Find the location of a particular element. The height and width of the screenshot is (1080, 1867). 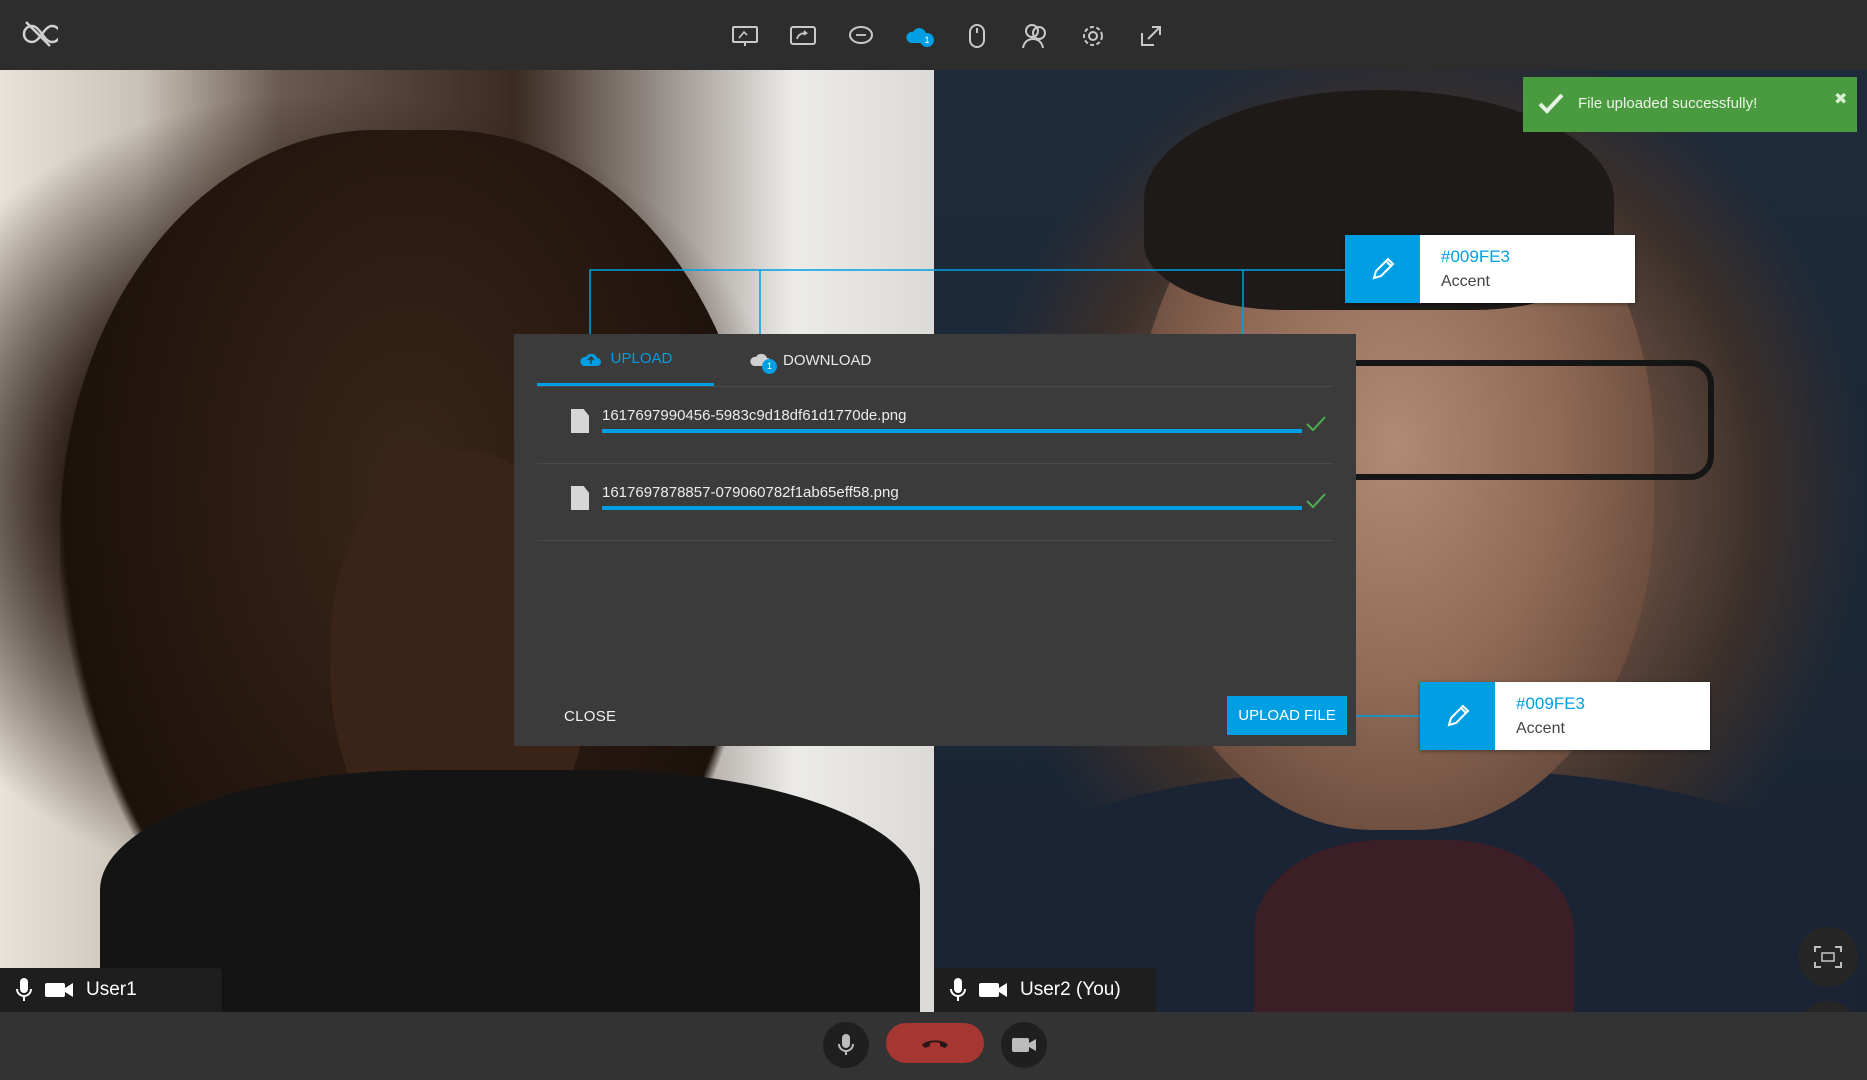

file-name: 1617697990456-5983c9d18df61d1770de.png is located at coordinates (754, 415).